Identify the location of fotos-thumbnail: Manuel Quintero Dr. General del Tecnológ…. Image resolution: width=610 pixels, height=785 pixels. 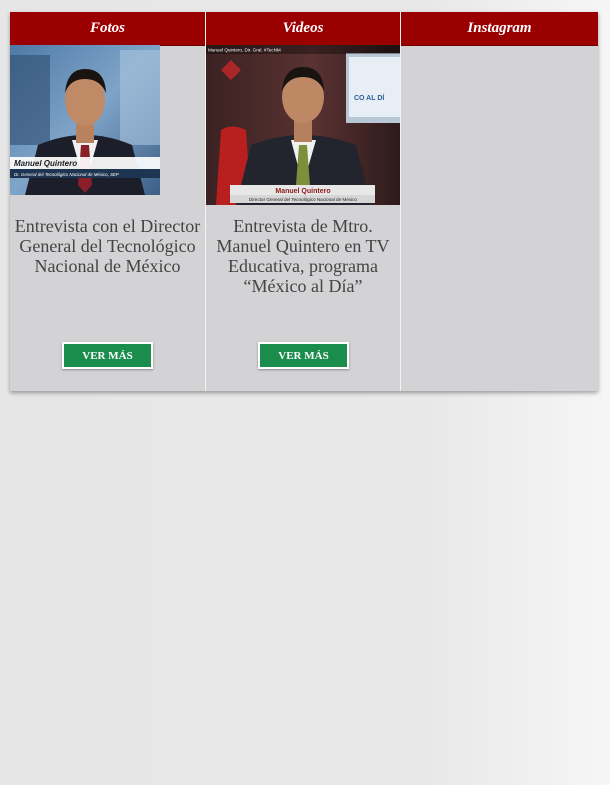
(85, 120).